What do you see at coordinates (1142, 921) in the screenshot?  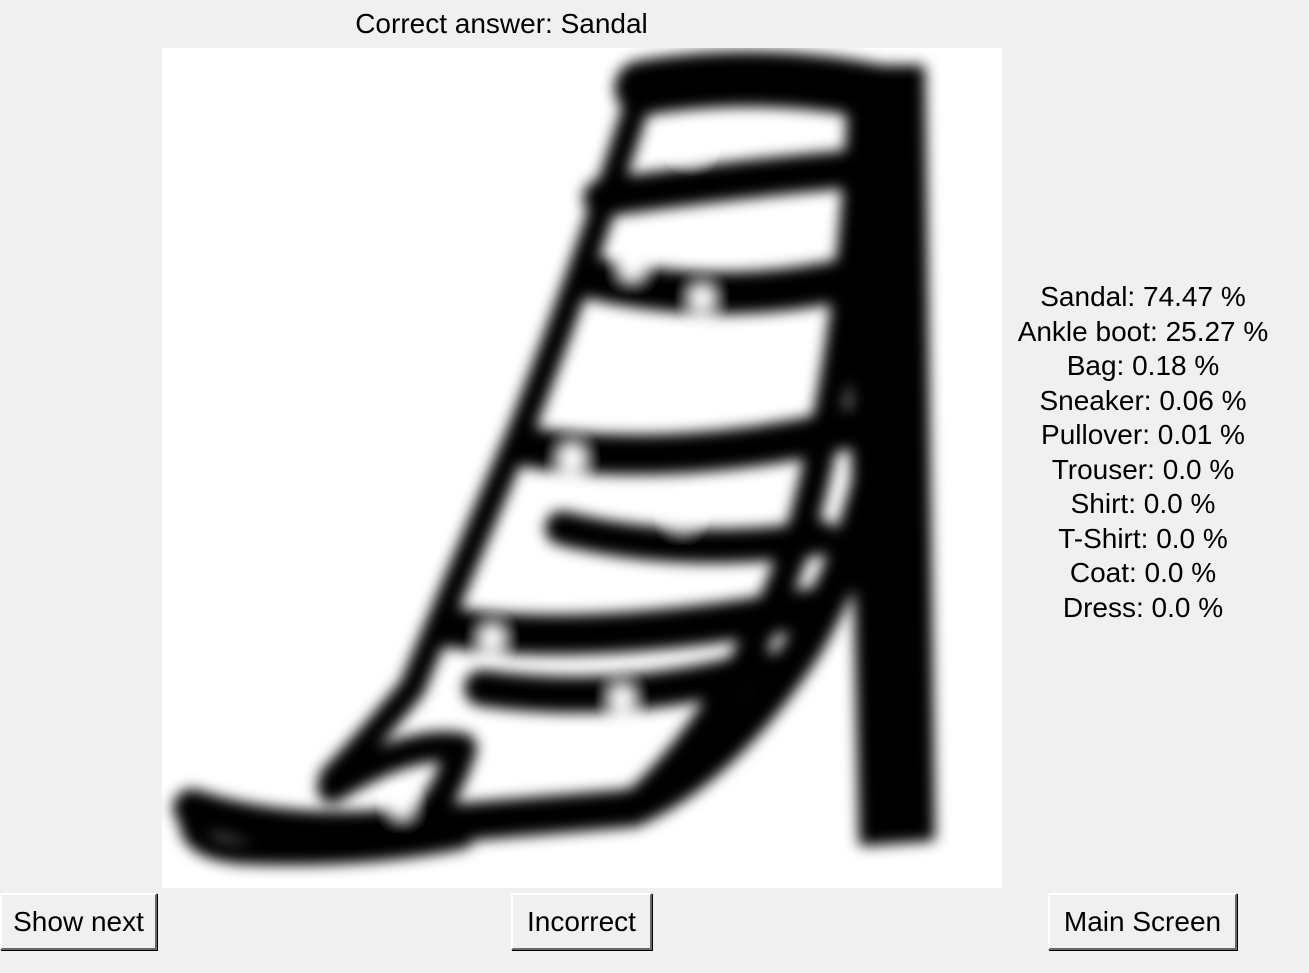 I see `main-screen-button: Main Screen` at bounding box center [1142, 921].